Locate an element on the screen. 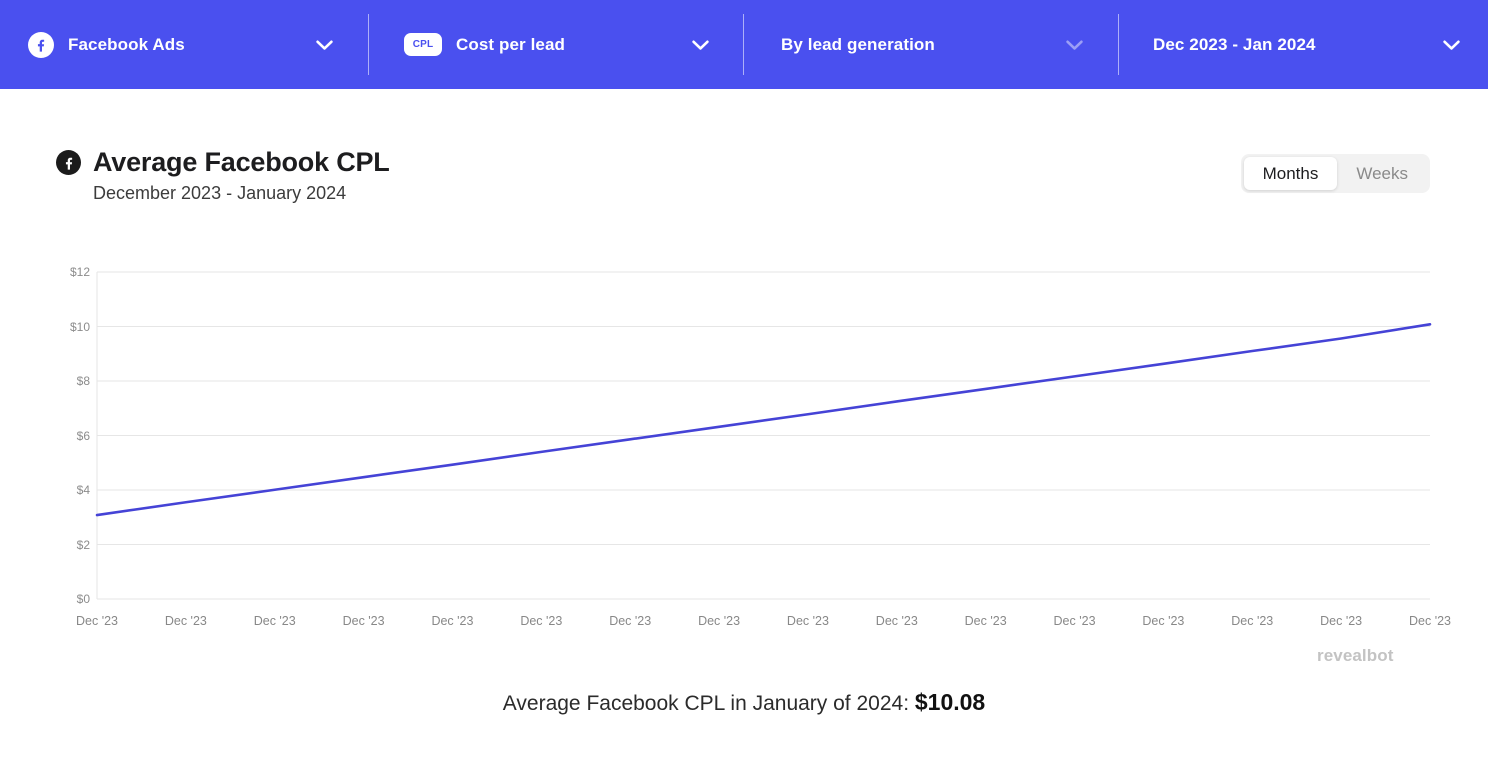 The width and height of the screenshot is (1488, 780). y-axis-tick-label: $0 is located at coordinates (83, 599).